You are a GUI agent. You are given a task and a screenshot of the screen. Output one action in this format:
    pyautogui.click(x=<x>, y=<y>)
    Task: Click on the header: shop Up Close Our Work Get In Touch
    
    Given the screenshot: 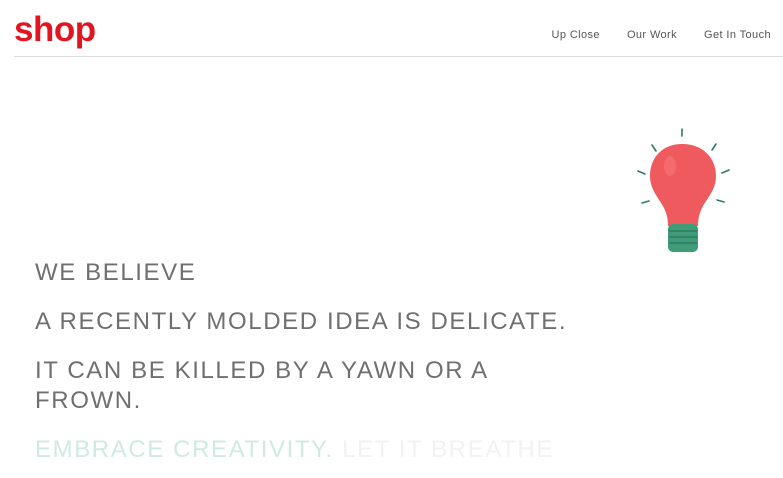 What is the action you would take?
    pyautogui.click(x=398, y=28)
    